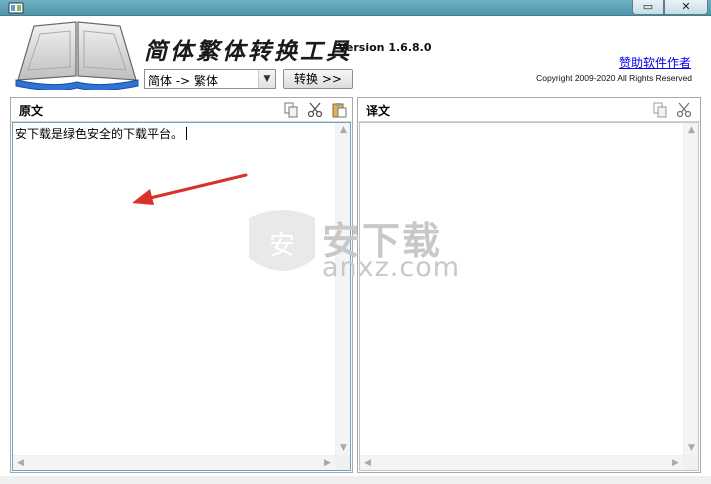 This screenshot has width=711, height=484. What do you see at coordinates (282, 246) in the screenshot?
I see `watermark-shield-char: 安` at bounding box center [282, 246].